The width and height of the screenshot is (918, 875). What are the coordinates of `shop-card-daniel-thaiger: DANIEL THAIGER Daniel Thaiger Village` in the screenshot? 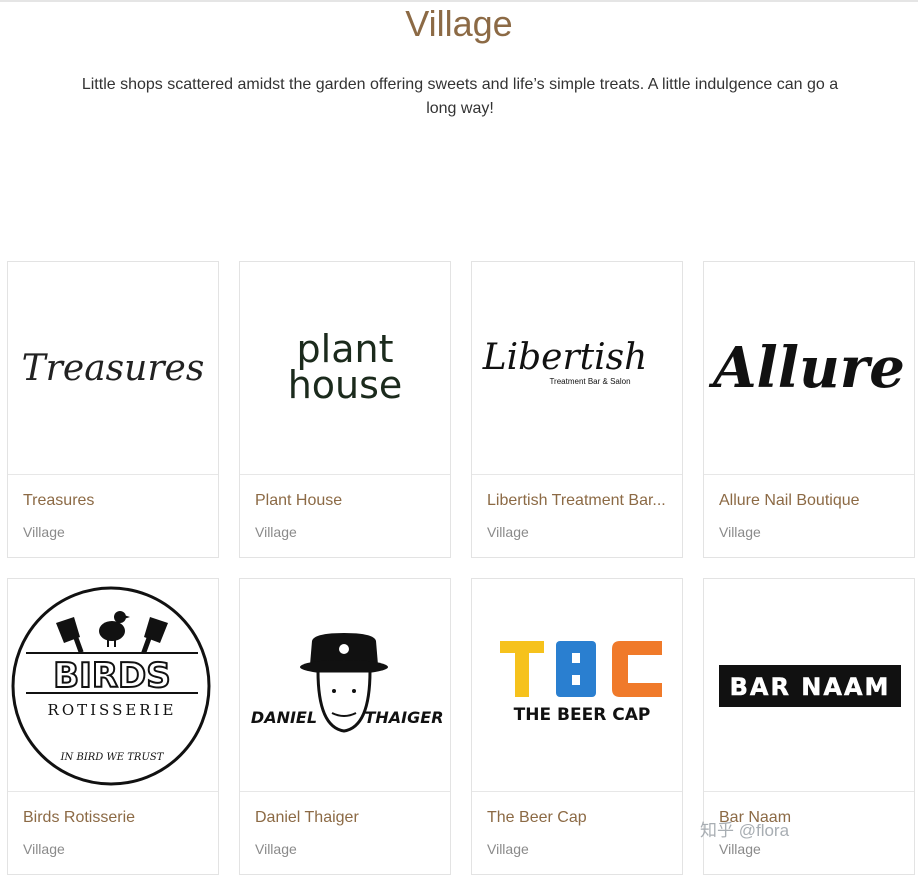 It's located at (345, 726).